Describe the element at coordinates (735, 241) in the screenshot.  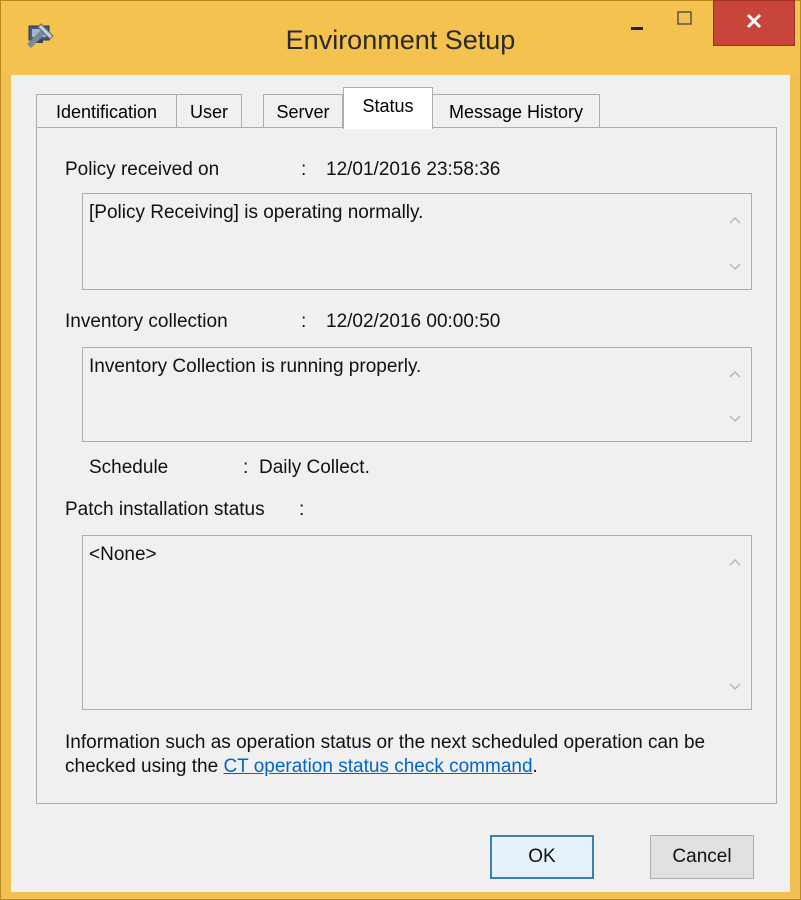
I see `policy-scrollbar` at that location.